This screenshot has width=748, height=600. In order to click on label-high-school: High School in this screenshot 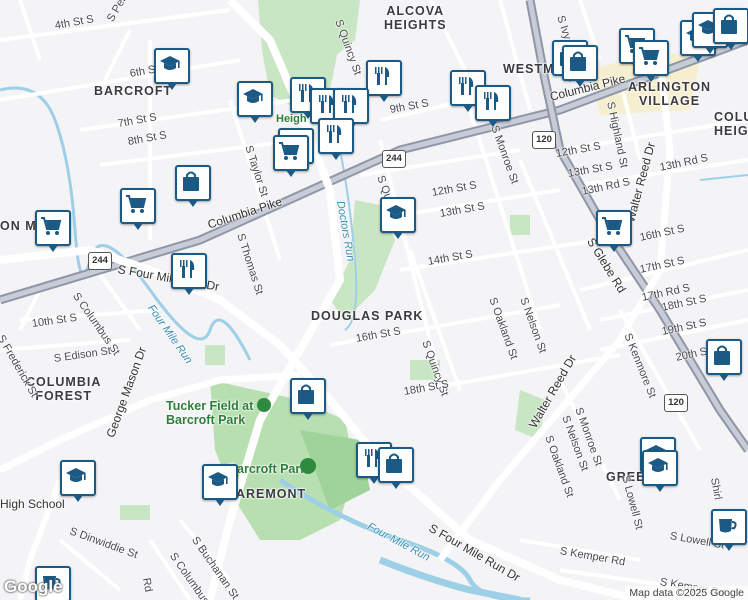, I will do `click(32, 504)`.